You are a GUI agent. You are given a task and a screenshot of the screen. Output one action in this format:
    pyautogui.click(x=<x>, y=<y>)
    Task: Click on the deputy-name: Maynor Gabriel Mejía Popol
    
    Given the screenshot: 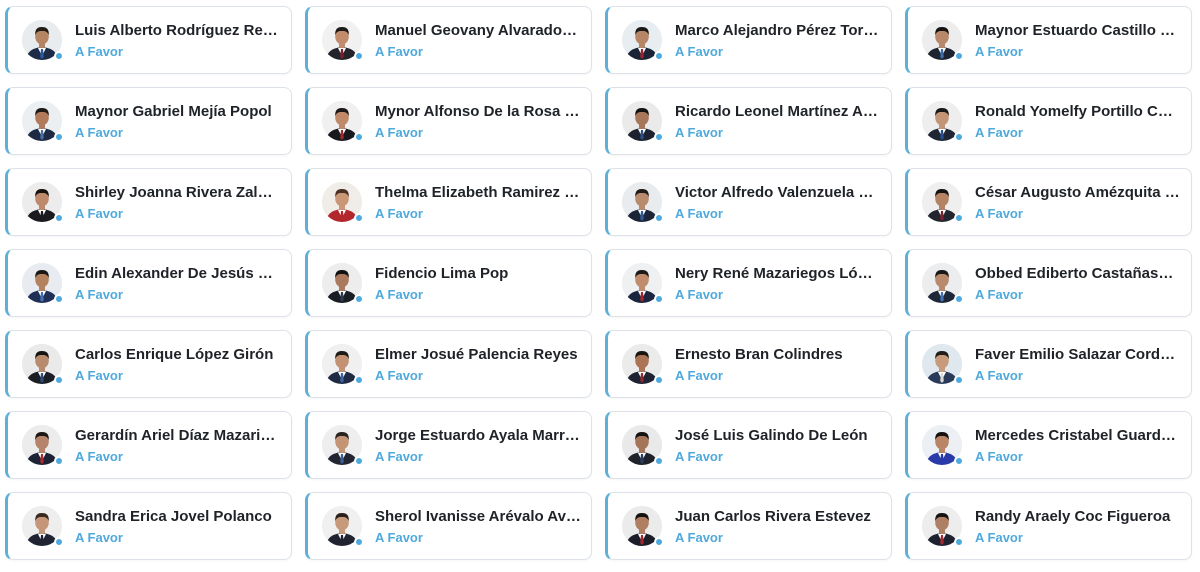 What is the action you would take?
    pyautogui.click(x=173, y=111)
    